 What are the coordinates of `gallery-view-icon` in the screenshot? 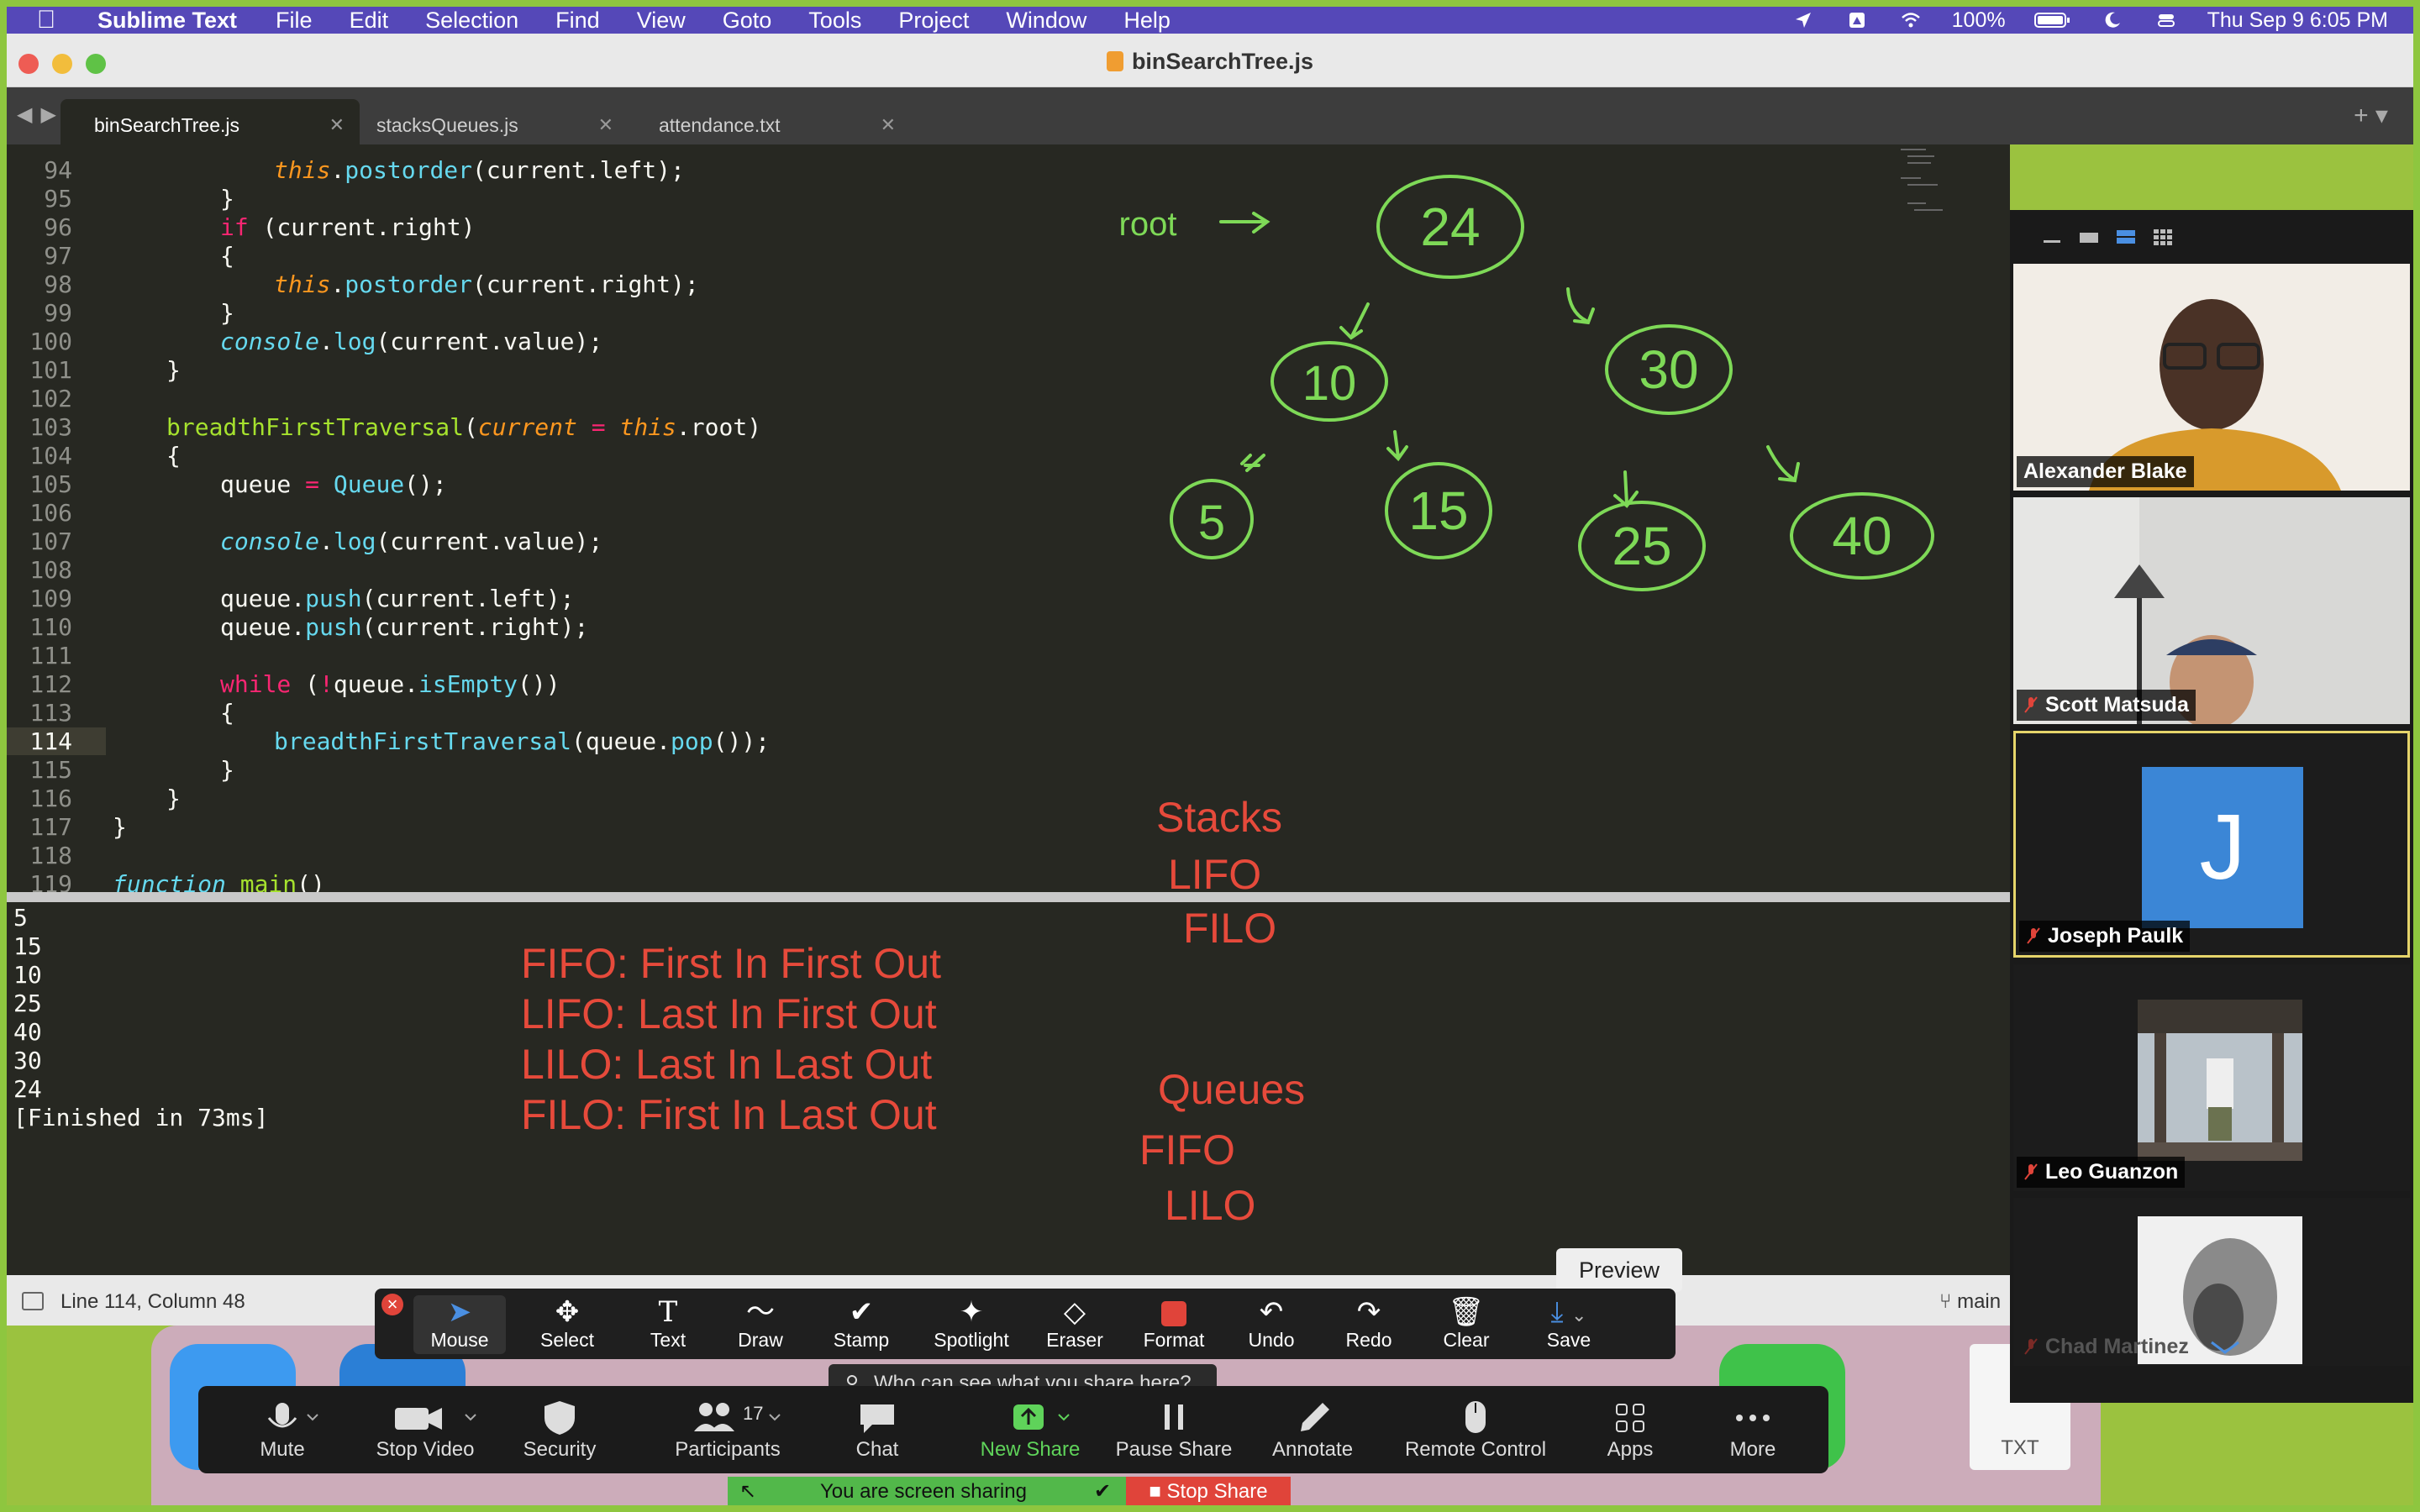 It's located at (2163, 236).